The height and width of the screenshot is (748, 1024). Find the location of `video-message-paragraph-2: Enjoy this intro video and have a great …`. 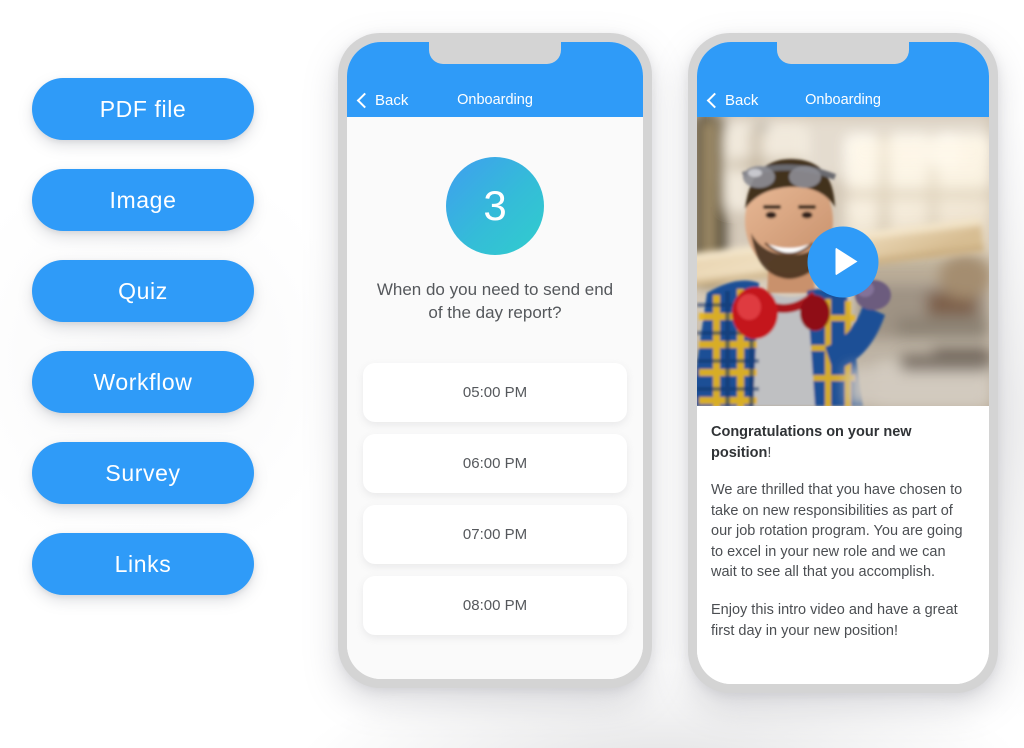

video-message-paragraph-2: Enjoy this intro video and have a great … is located at coordinates (834, 620).